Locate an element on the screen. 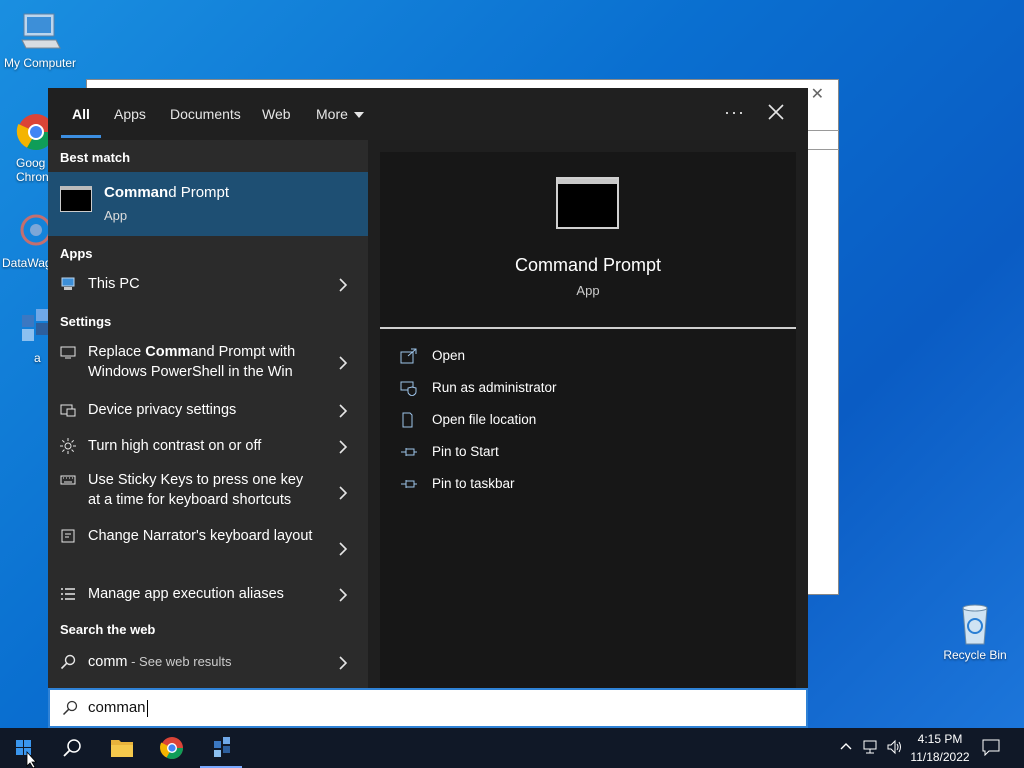  result-label: Manage app execution aliases is located at coordinates (186, 594).